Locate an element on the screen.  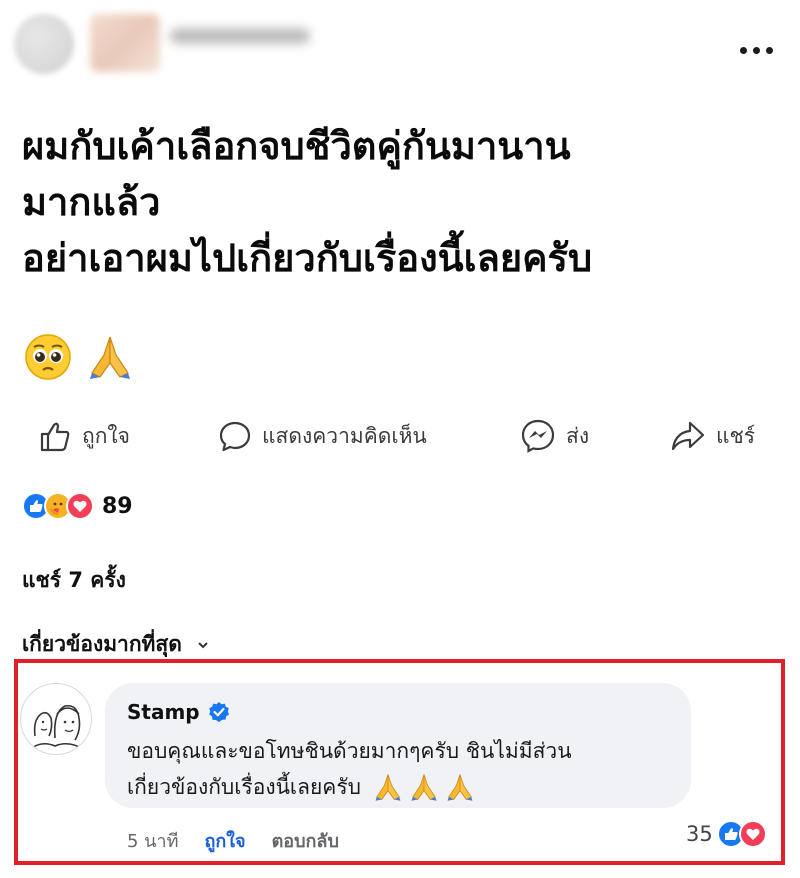
comment-label: แสดงความคิดเห็น is located at coordinates (344, 435).